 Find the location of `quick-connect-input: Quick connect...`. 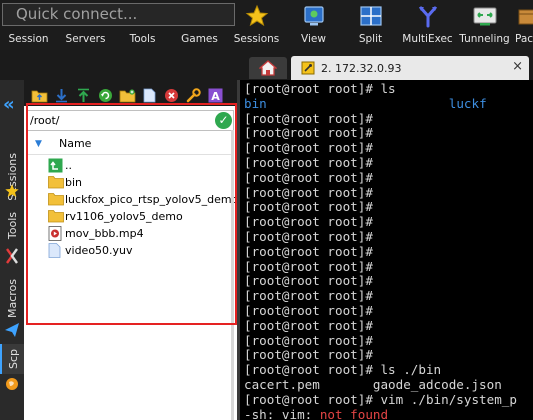

quick-connect-input: Quick connect... is located at coordinates (118, 14).